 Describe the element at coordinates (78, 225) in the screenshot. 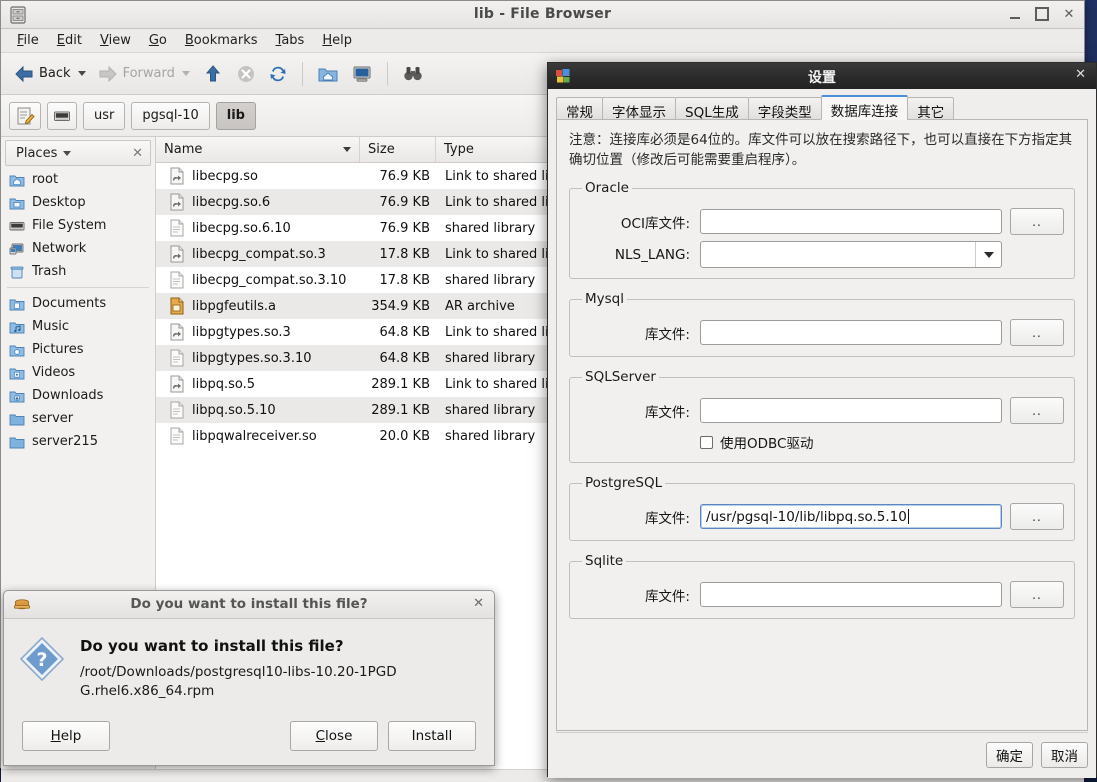

I see `sidebar-item-file-system: File System` at that location.